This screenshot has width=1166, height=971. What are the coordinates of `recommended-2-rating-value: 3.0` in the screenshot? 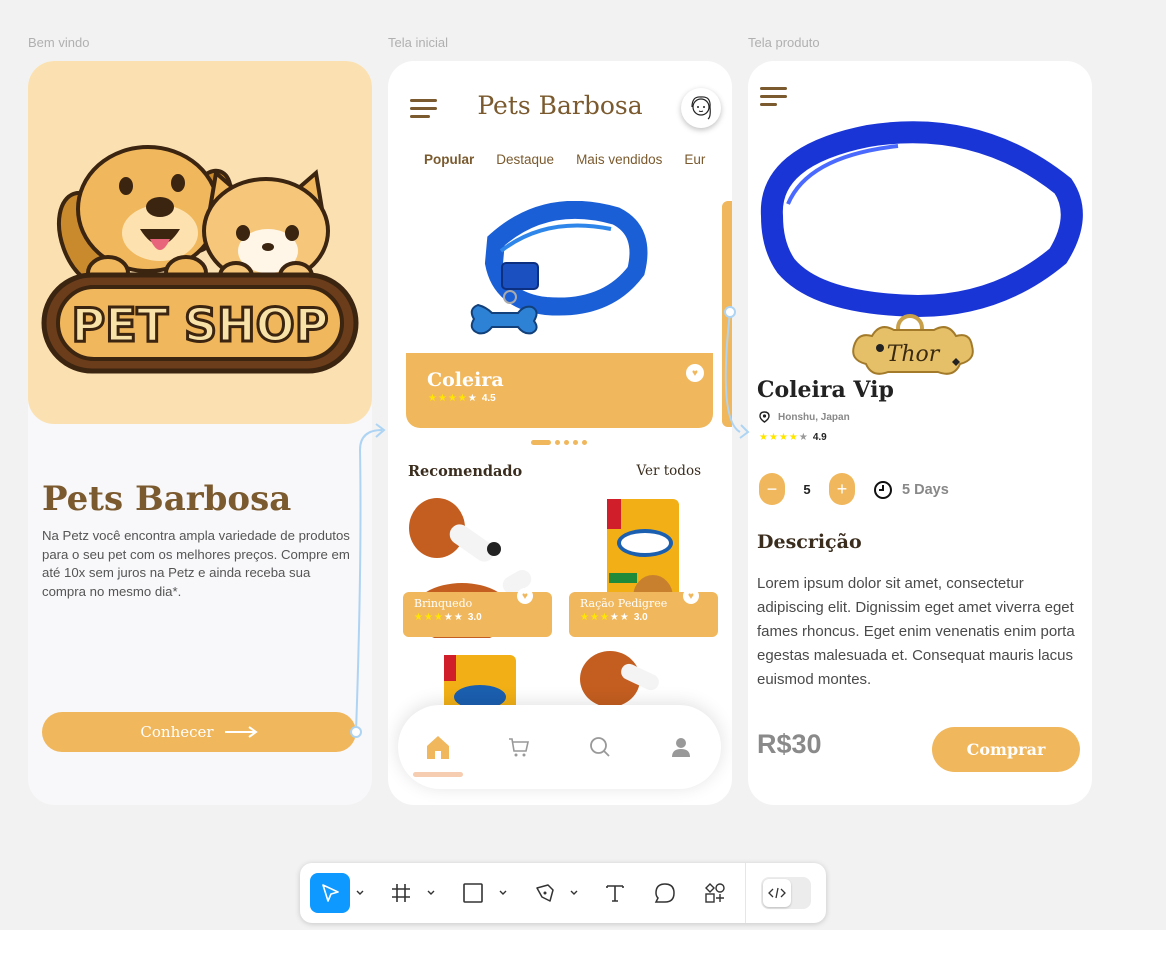 It's located at (640, 617).